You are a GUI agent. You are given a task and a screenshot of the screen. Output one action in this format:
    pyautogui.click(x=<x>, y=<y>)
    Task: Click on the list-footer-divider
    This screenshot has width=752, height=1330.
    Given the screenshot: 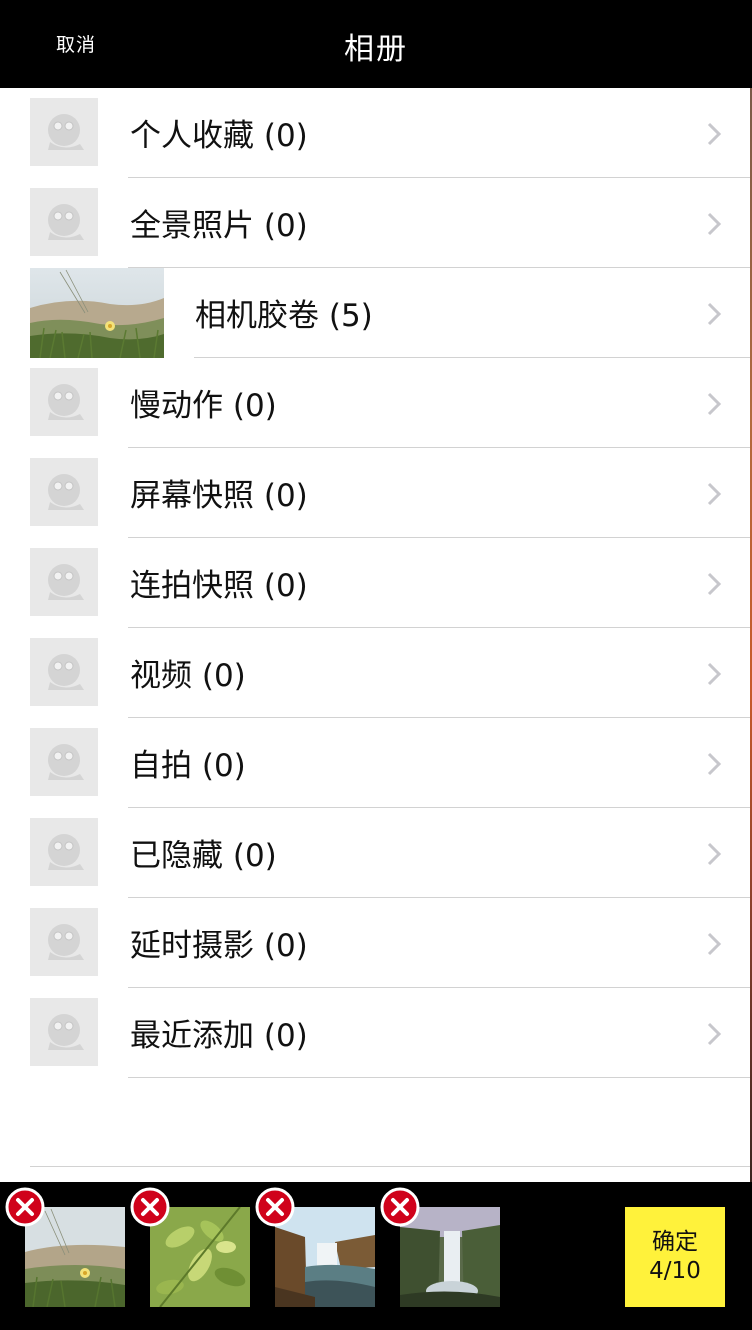 What is the action you would take?
    pyautogui.click(x=390, y=1166)
    